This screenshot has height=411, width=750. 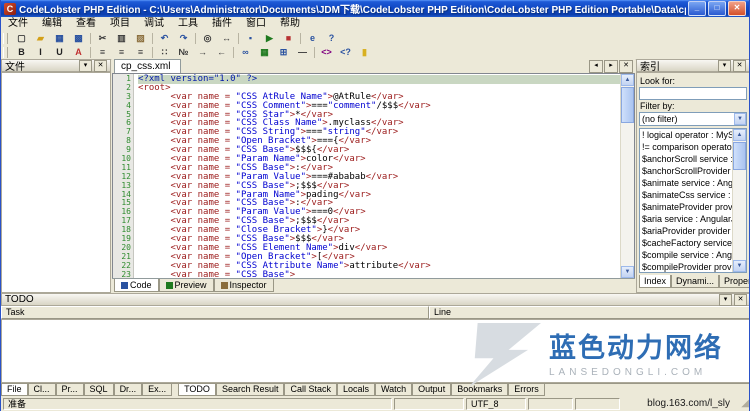 I want to click on chevron-down-icon: ▼, so click(x=740, y=119).